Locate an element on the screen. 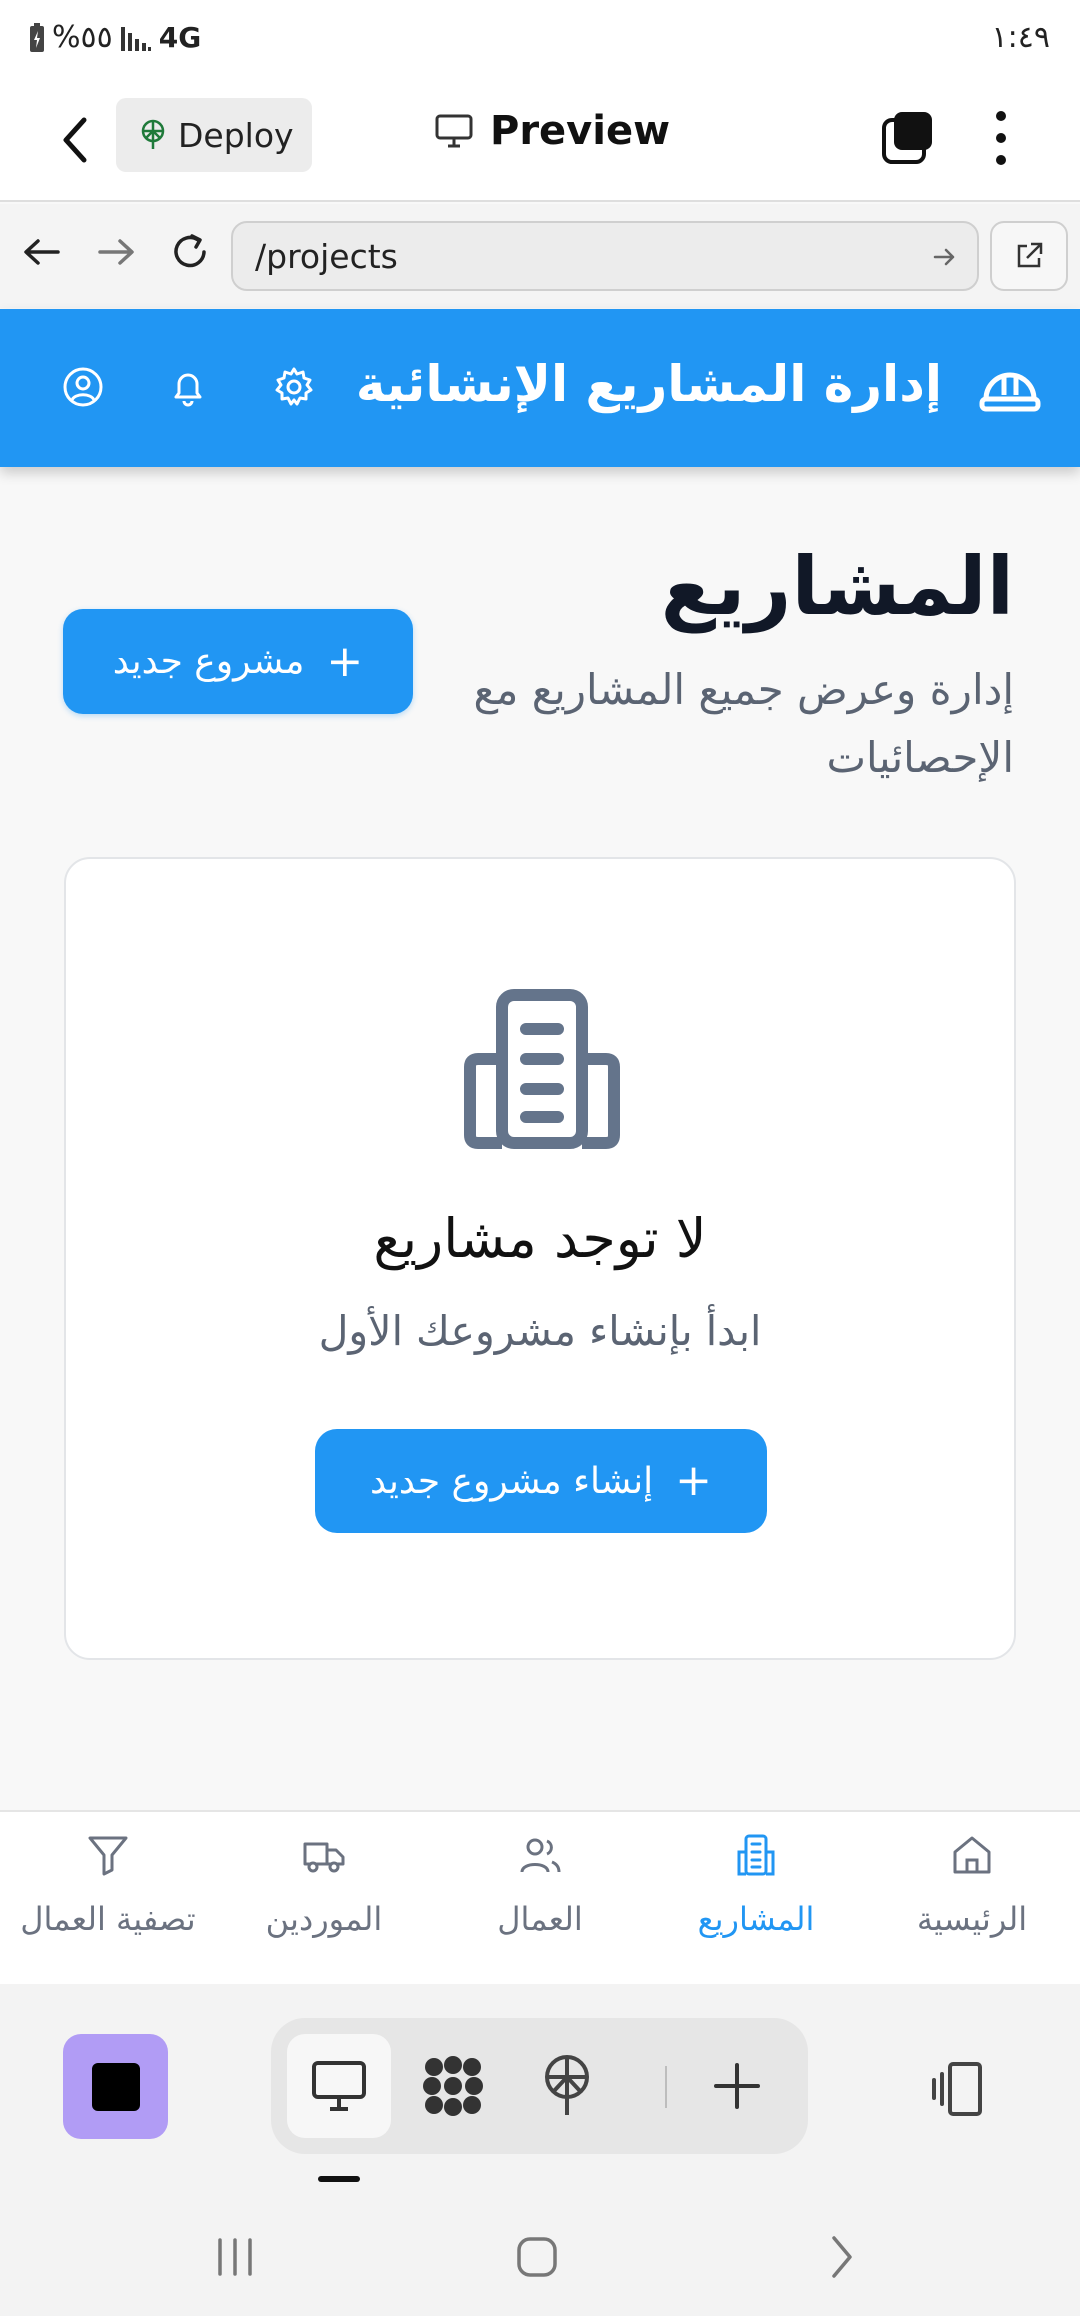  url-text: /projects is located at coordinates (326, 256).